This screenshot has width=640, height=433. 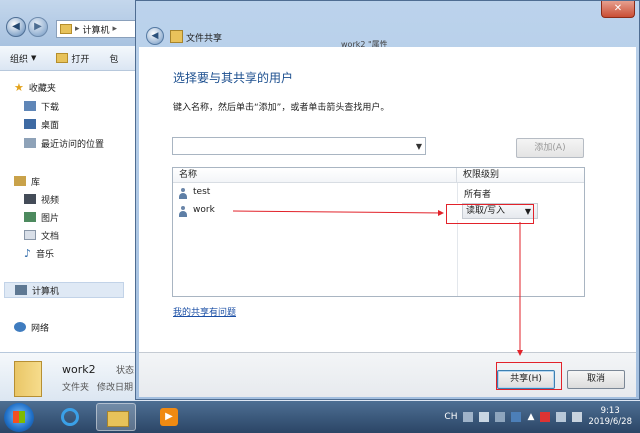 I want to click on nav-favorites-label: 收藏夹, so click(x=42, y=88).